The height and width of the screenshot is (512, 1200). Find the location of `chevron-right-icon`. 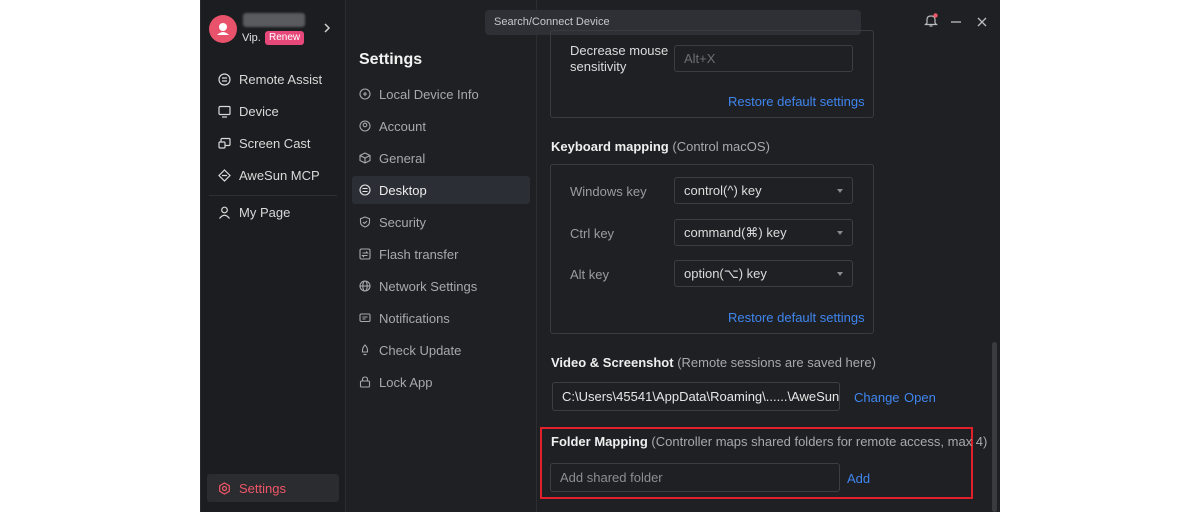

chevron-right-icon is located at coordinates (327, 28).